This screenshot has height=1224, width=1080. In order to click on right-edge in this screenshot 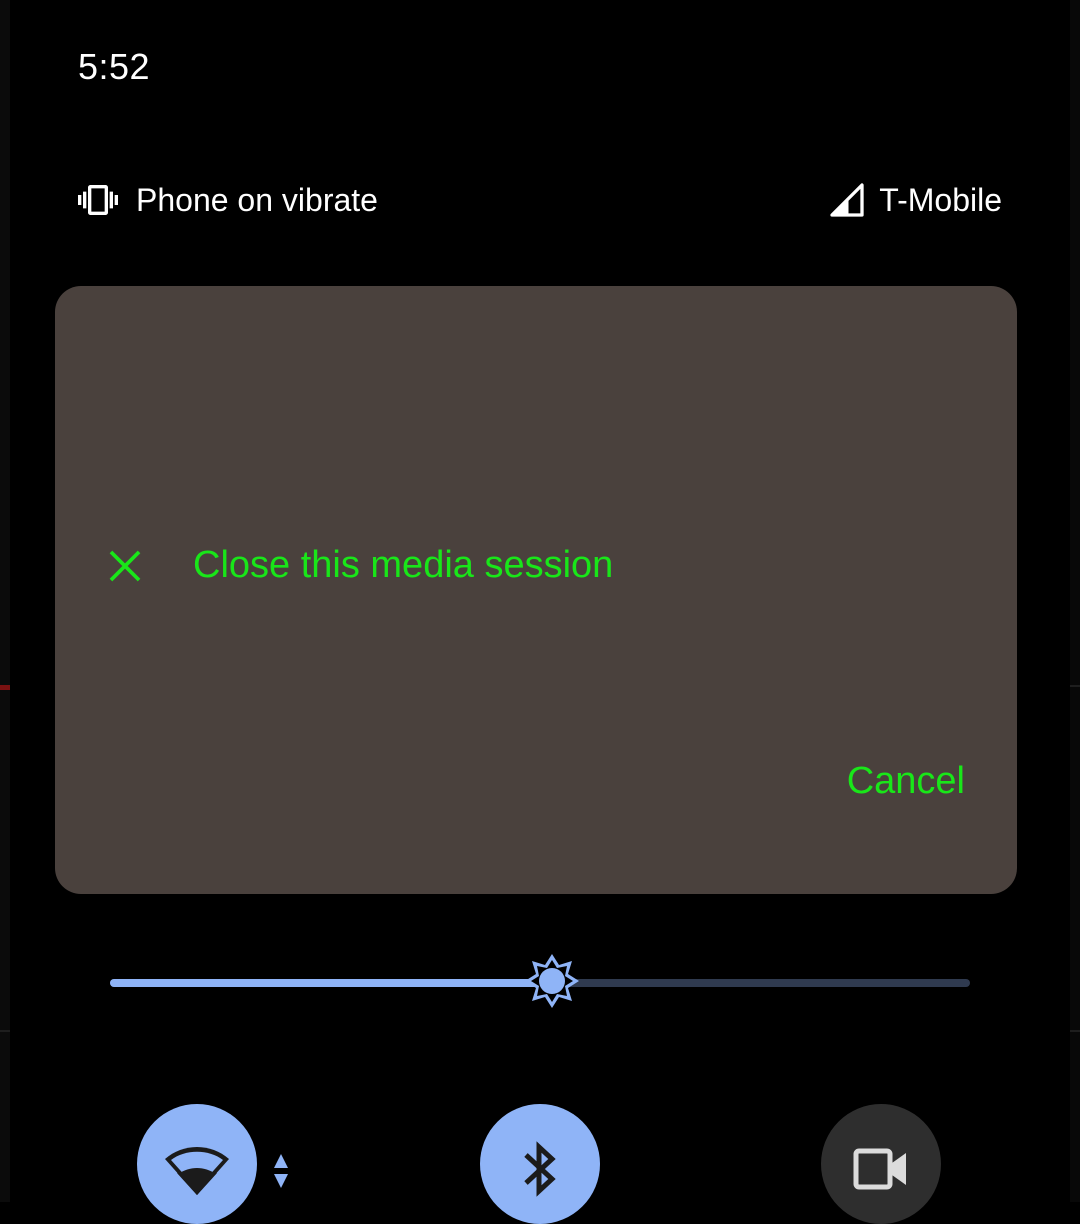, I will do `click(1075, 601)`.